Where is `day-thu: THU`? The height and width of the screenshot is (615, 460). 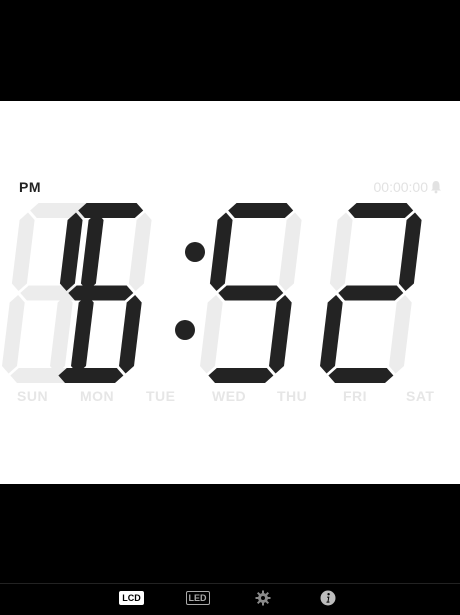 day-thu: THU is located at coordinates (292, 396).